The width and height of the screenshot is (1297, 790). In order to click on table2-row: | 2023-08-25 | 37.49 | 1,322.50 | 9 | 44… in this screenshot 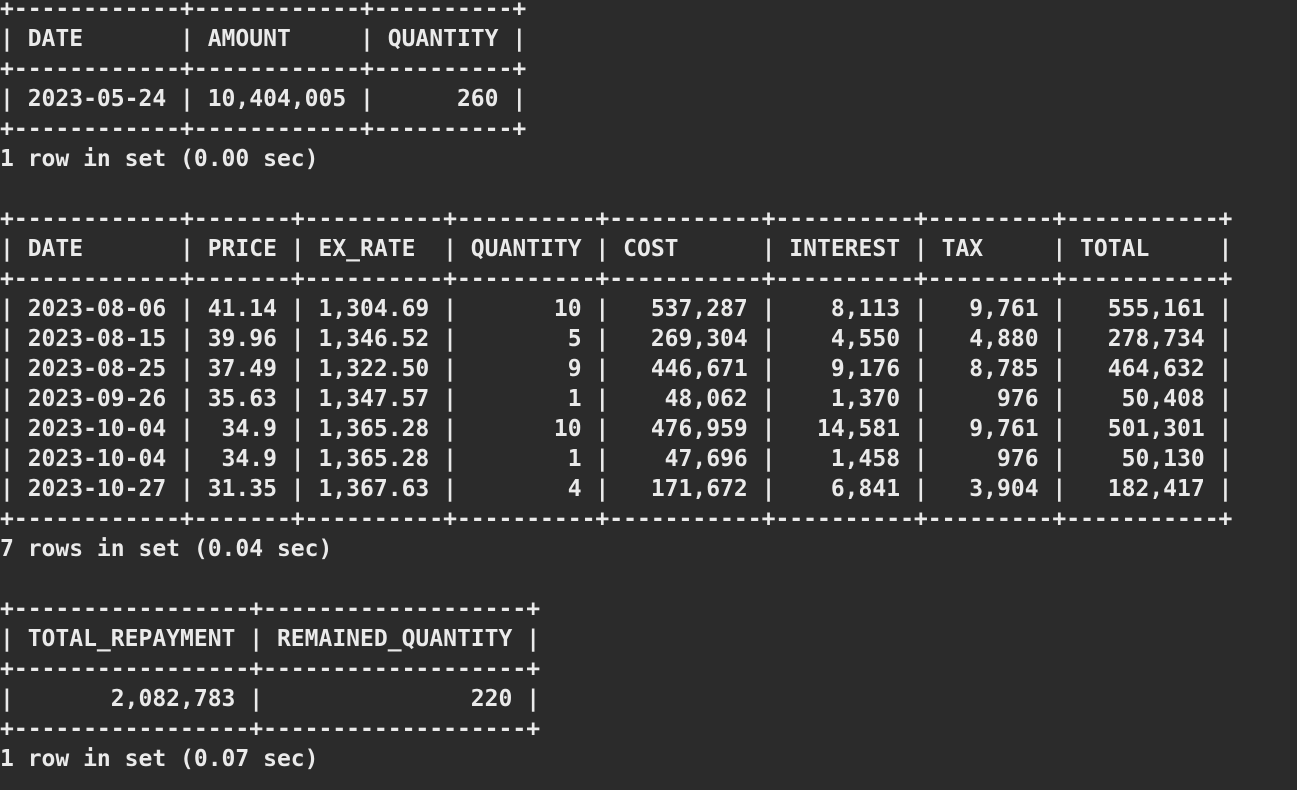, I will do `click(616, 369)`.